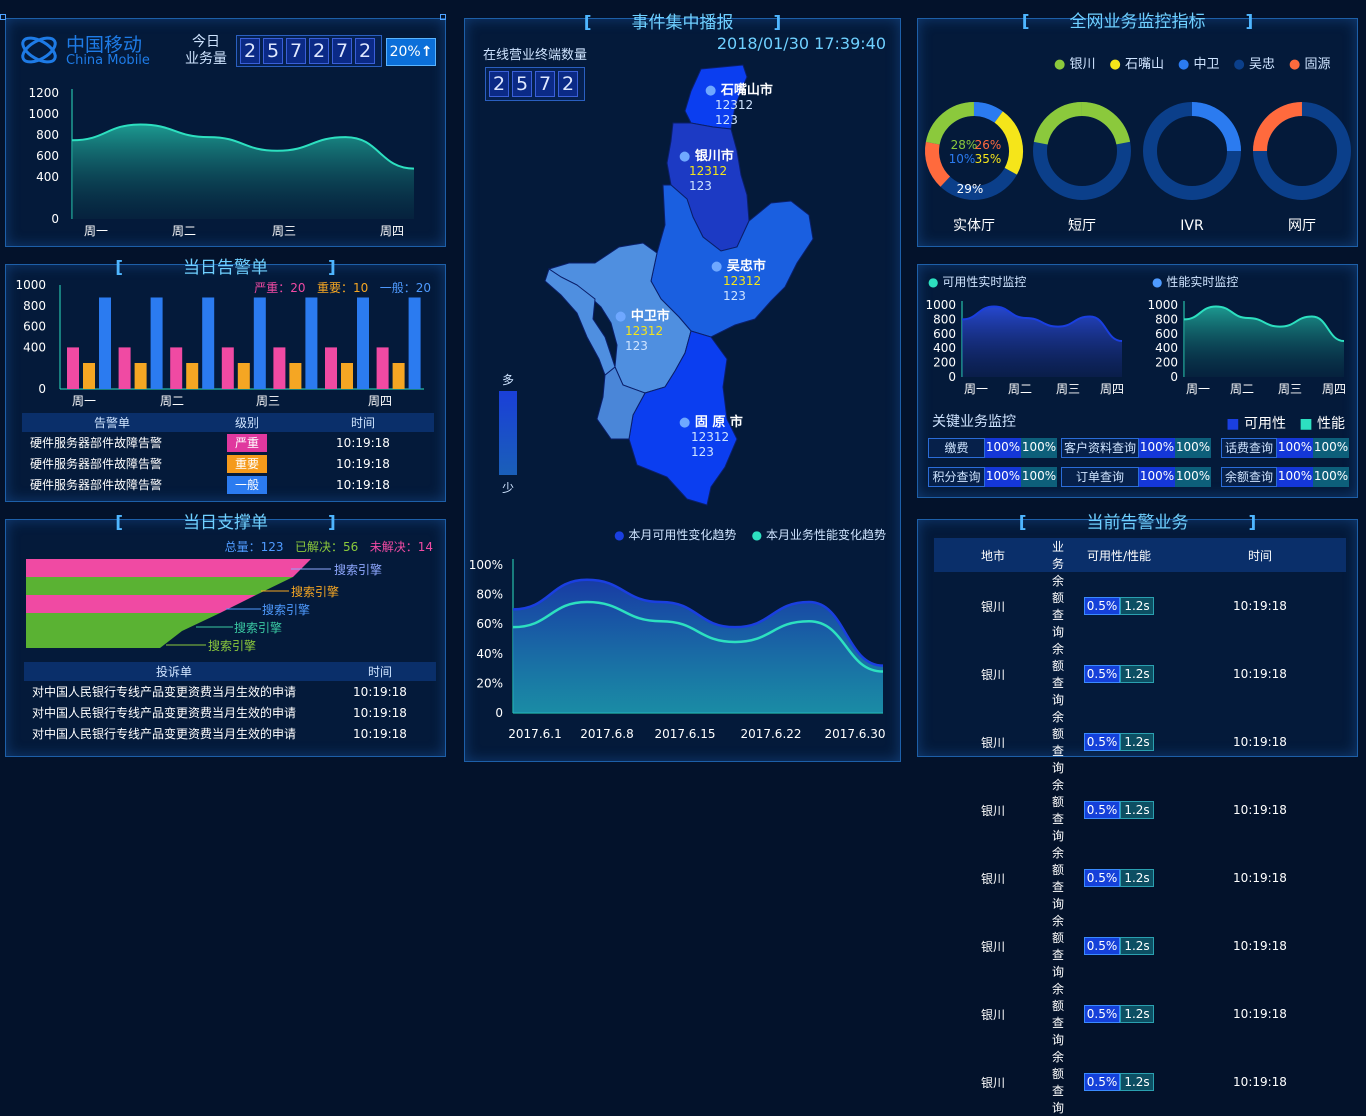 The width and height of the screenshot is (1366, 1116). I want to click on brand-english: China Mobile, so click(108, 60).